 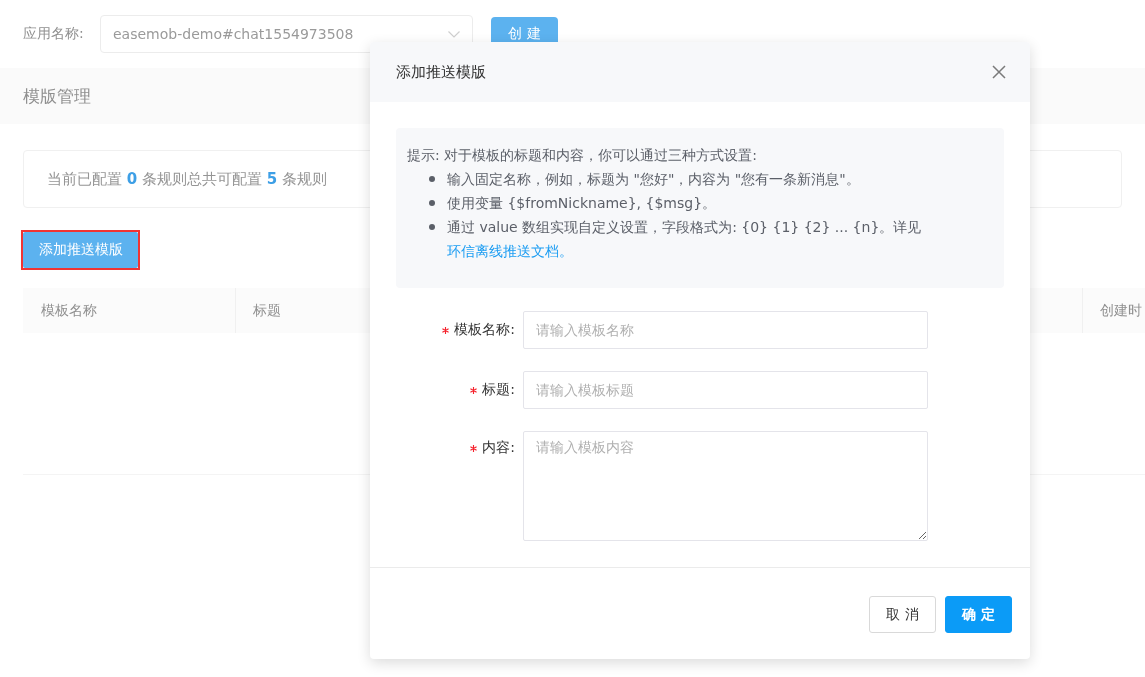 I want to click on summary-text: 当前已配置 0 条规则总共可配置 5 条规则, so click(x=187, y=179).